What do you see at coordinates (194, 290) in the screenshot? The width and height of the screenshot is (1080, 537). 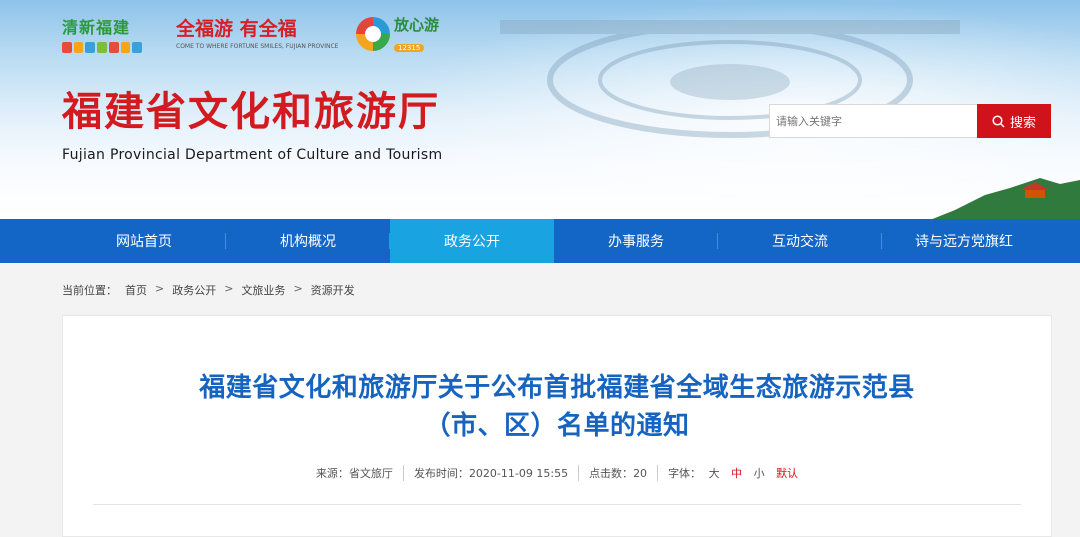 I see `breadcrumb-link-government-affairs: 政务公开` at bounding box center [194, 290].